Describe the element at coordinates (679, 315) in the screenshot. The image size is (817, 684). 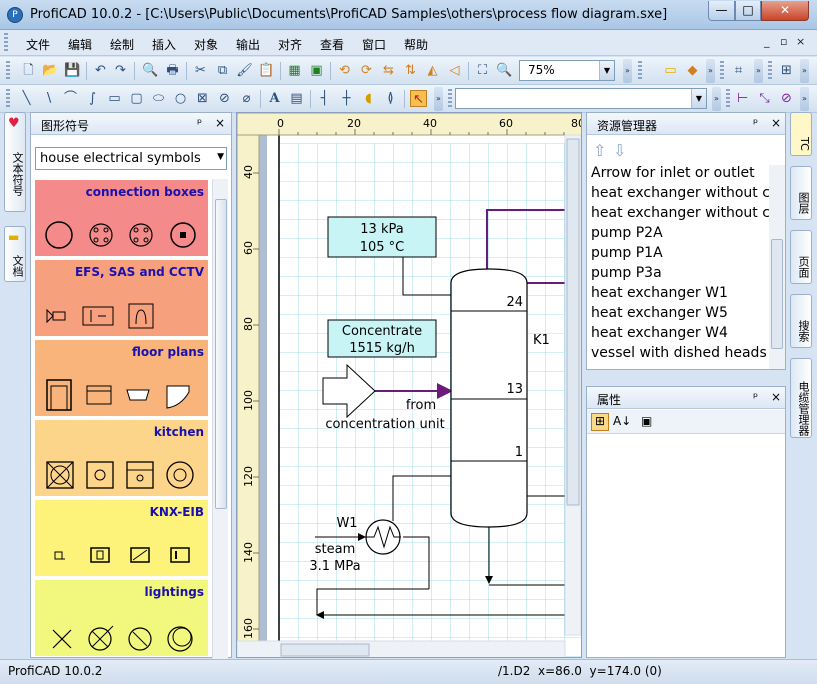
I see `list-item: heat exchanger W5` at that location.